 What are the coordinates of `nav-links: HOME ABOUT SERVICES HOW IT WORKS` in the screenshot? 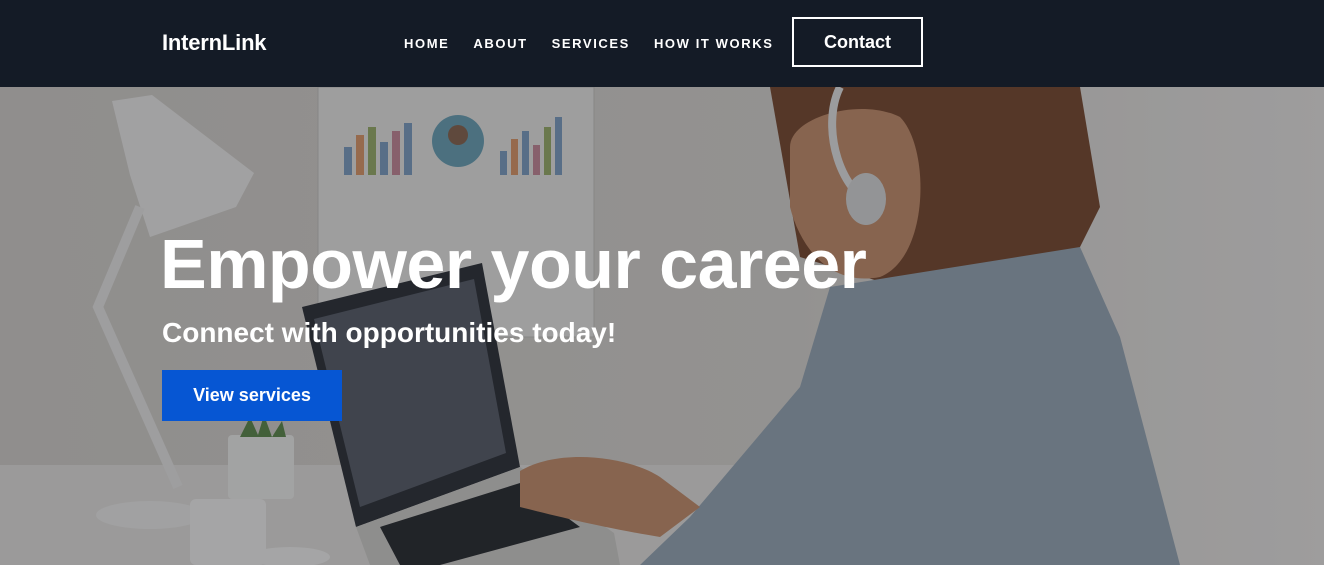 It's located at (601, 43).